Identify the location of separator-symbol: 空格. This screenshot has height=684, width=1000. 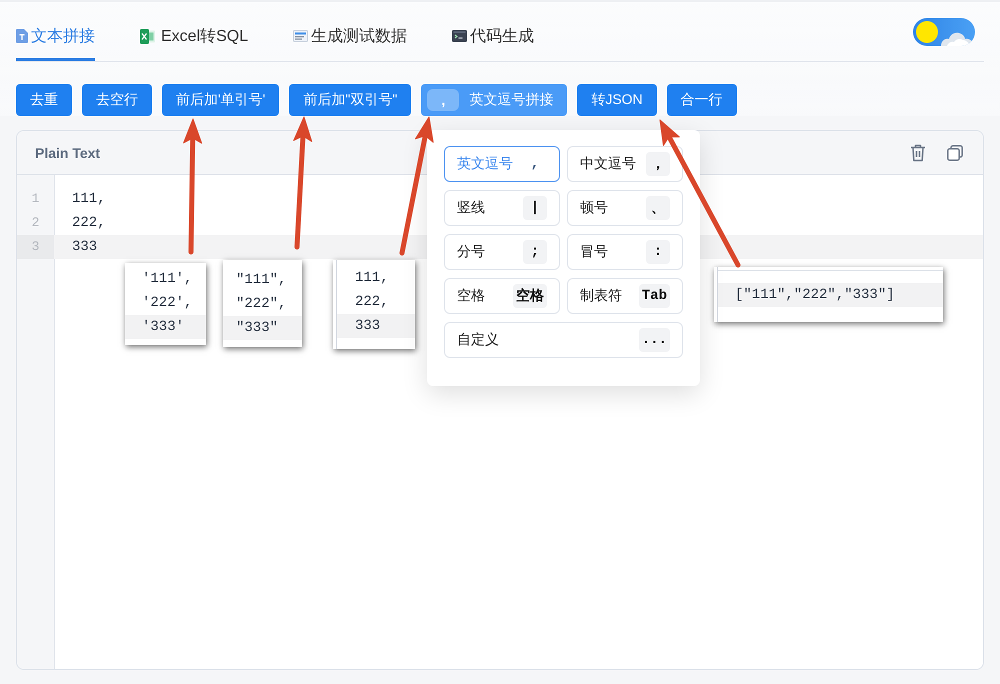
(530, 296).